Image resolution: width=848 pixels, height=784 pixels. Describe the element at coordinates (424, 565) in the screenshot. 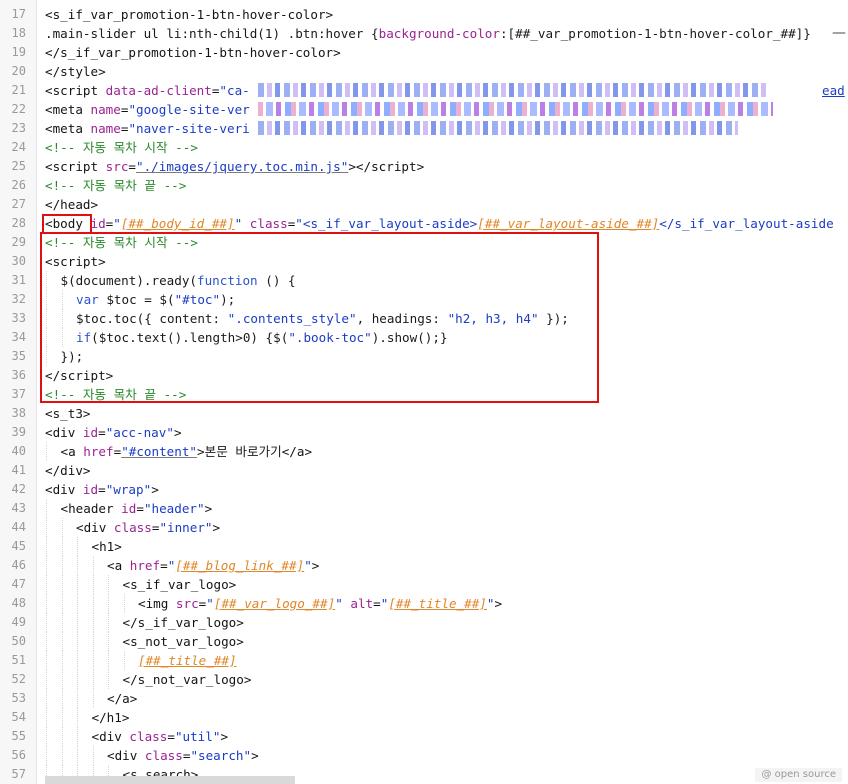

I see `code-line: 46 <a href="[##_blog_link_##]">` at that location.